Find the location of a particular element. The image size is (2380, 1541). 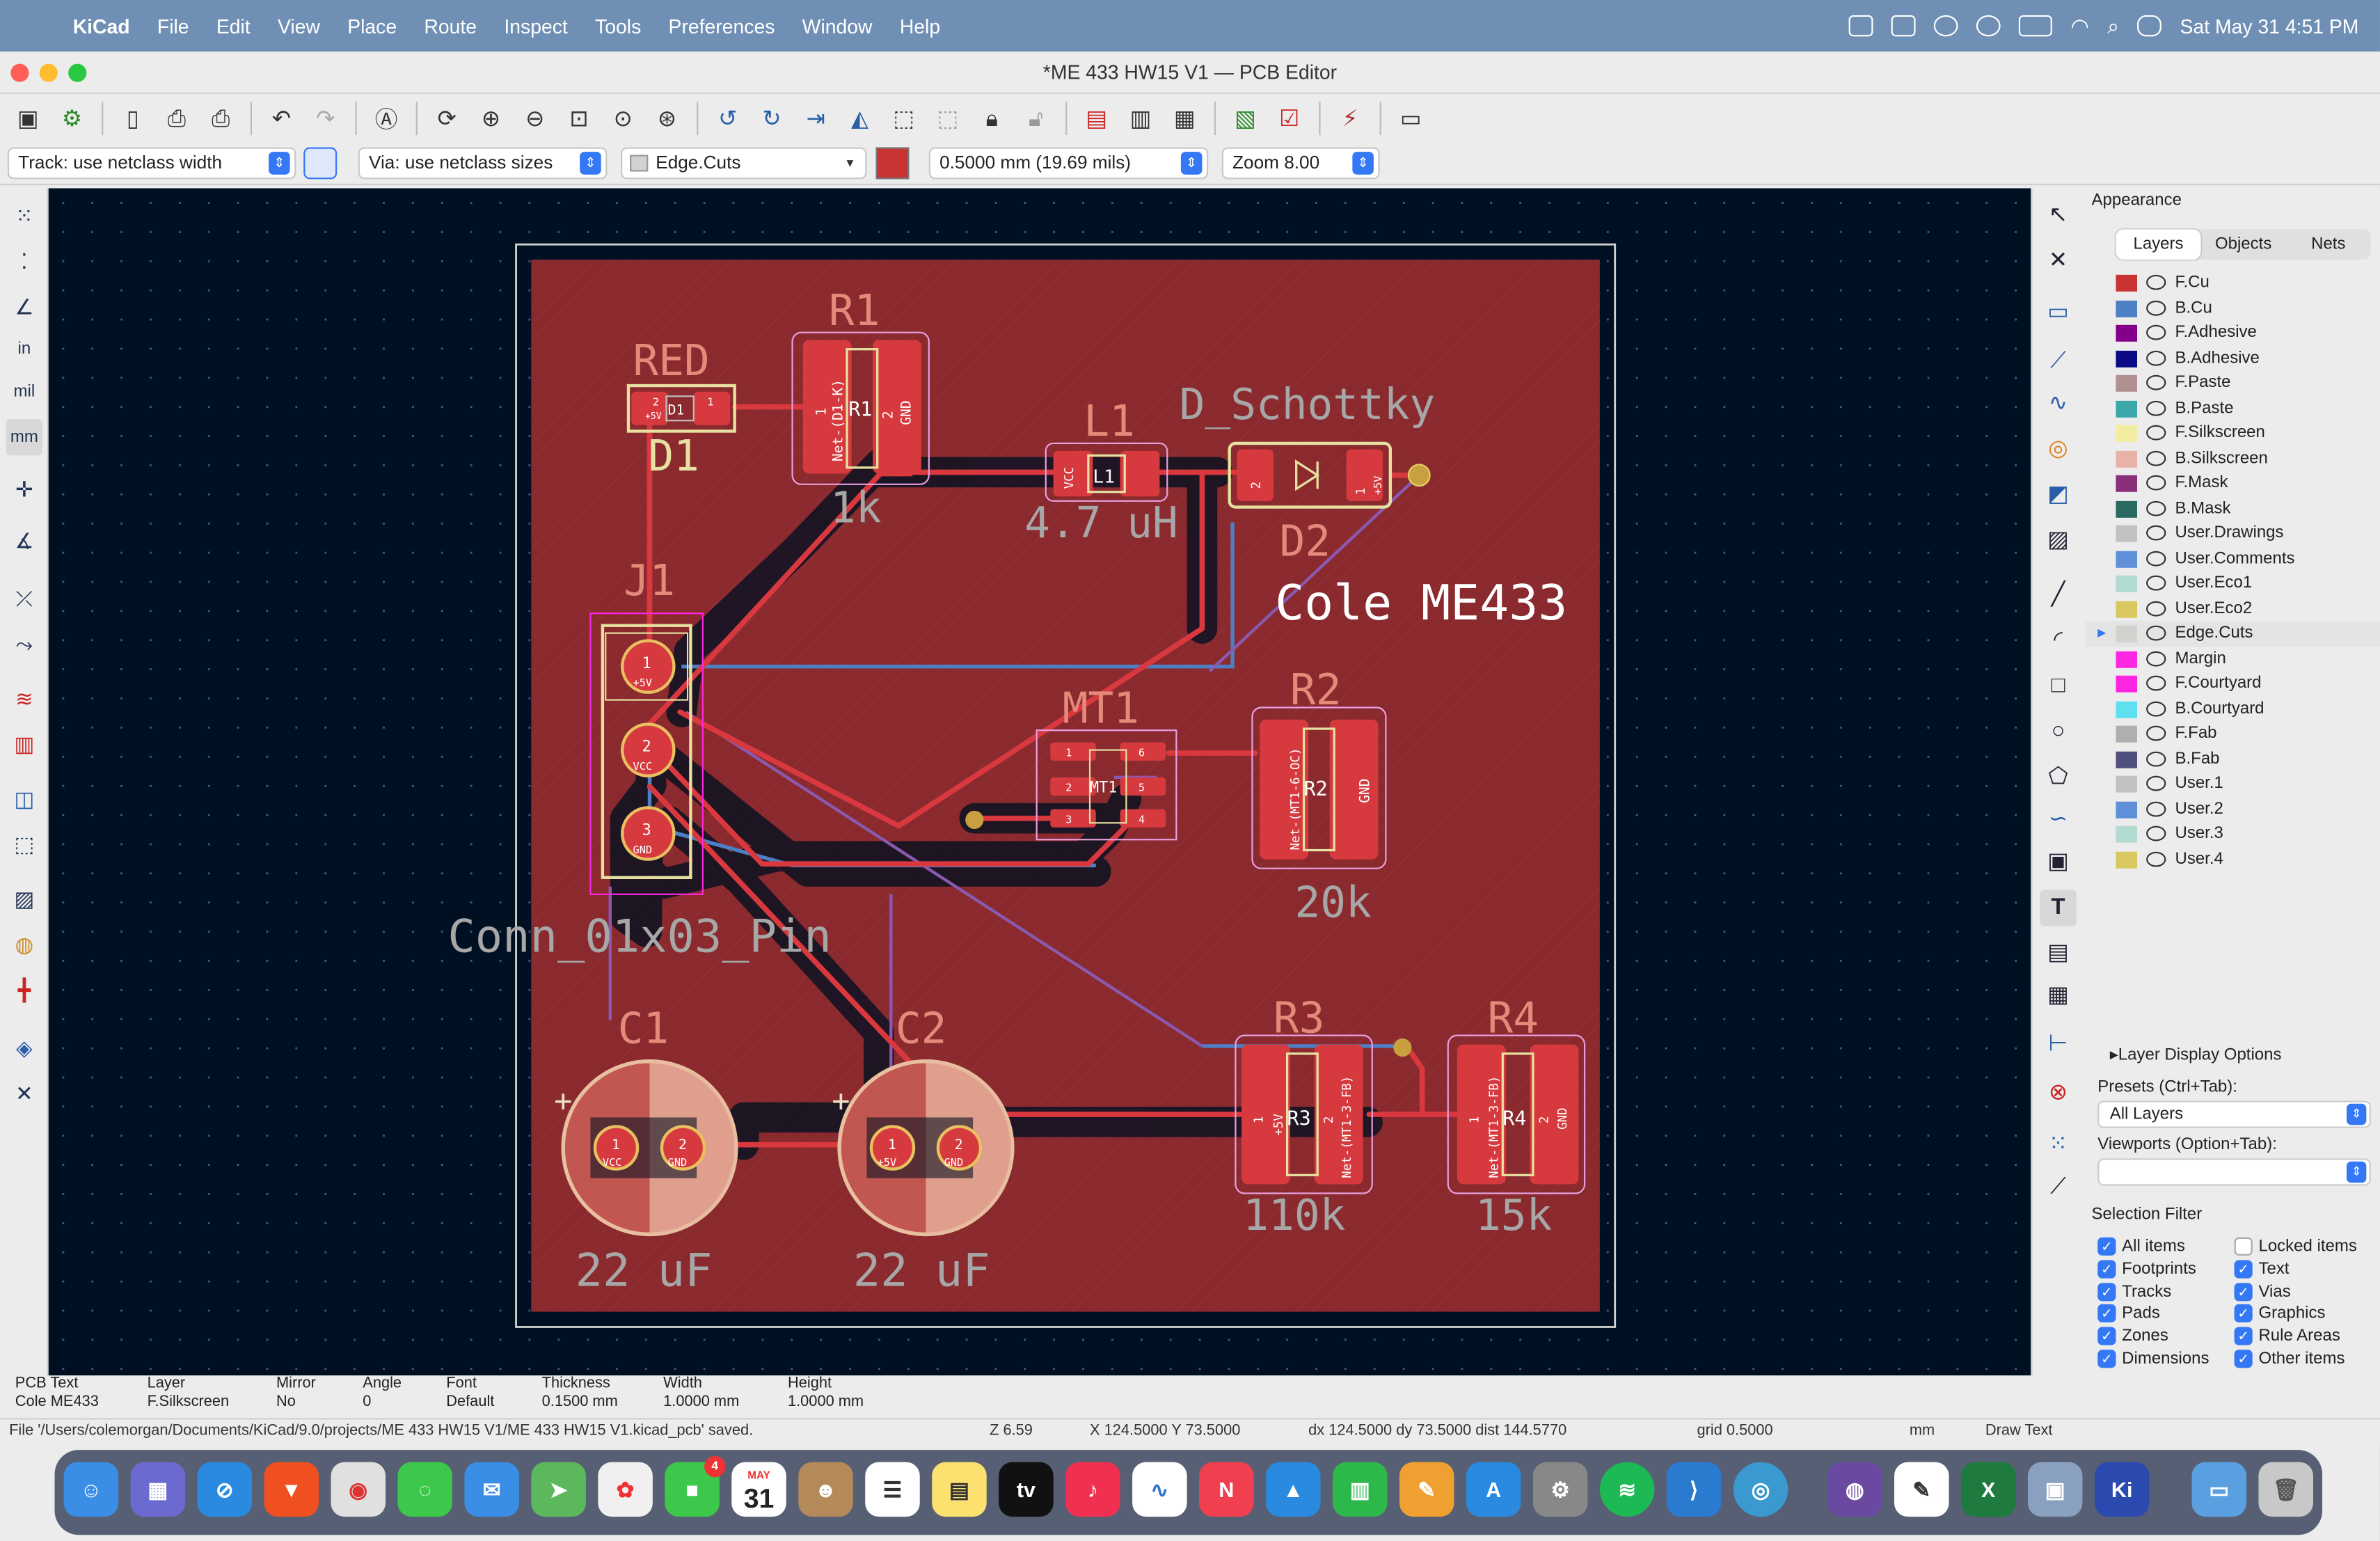

layer-row: F.Mask is located at coordinates (2233, 483).